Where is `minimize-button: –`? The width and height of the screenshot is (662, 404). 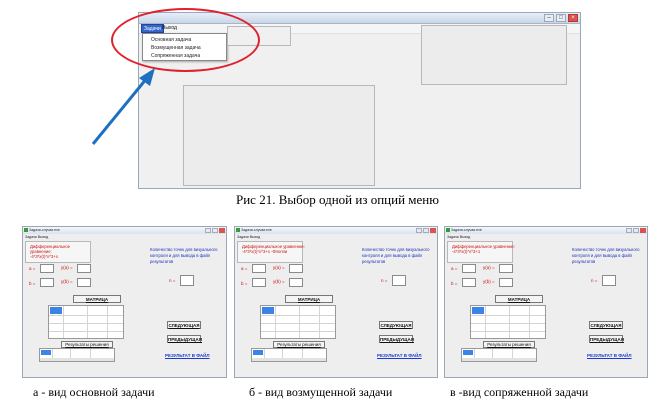
minimize-button: – is located at coordinates (549, 18).